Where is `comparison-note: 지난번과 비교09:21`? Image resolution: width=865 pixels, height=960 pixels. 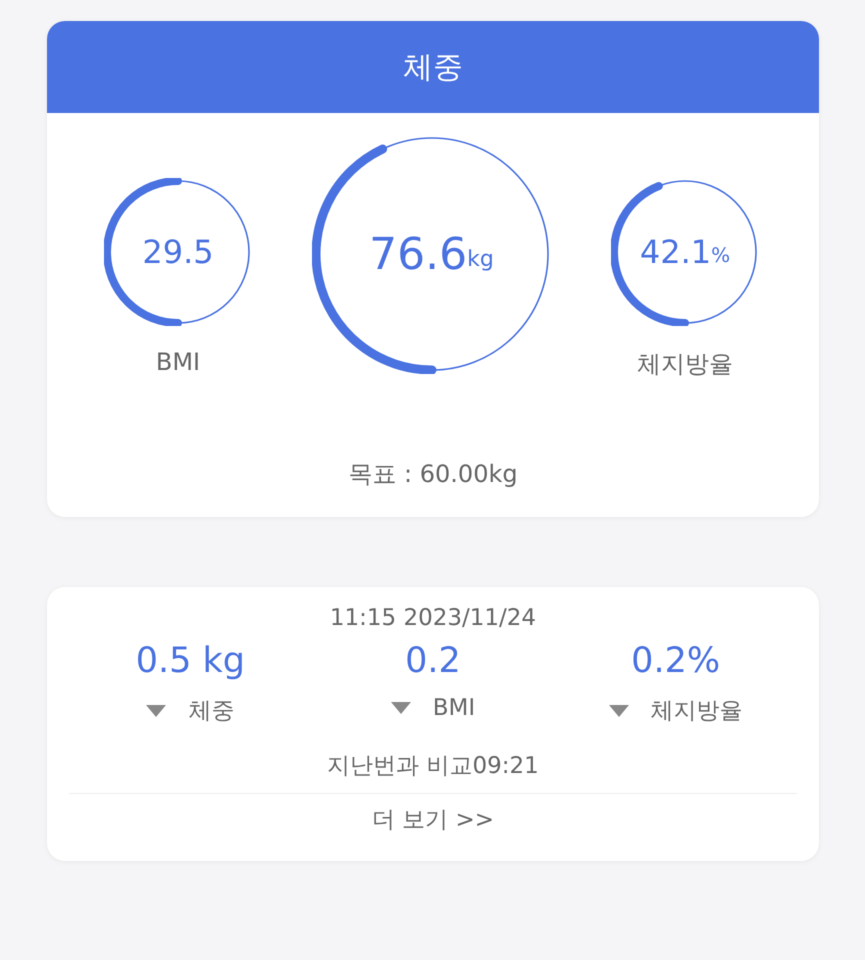 comparison-note: 지난번과 비교09:21 is located at coordinates (433, 772).